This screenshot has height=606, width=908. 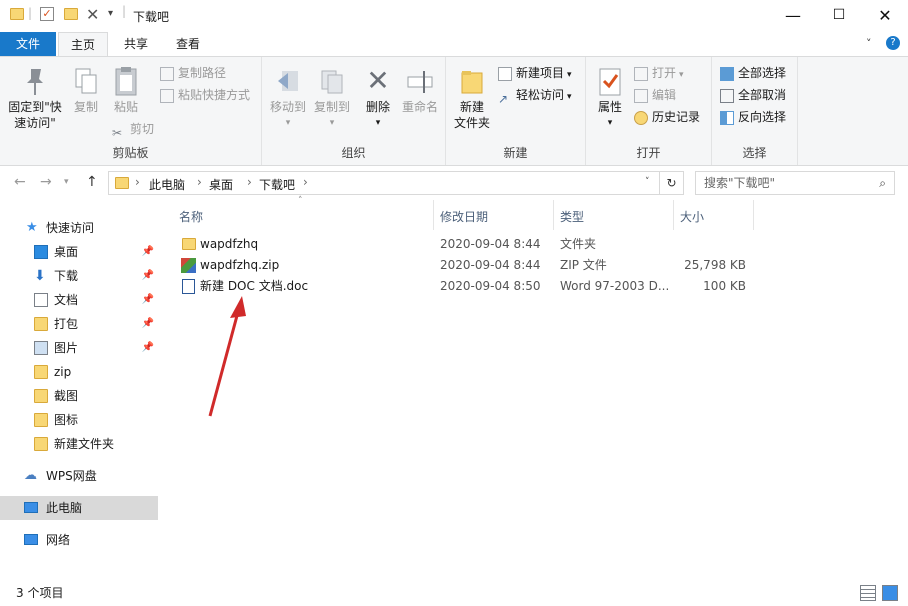 What do you see at coordinates (79, 444) in the screenshot?
I see `sidebar-item-new-folder: 新建文件夹` at bounding box center [79, 444].